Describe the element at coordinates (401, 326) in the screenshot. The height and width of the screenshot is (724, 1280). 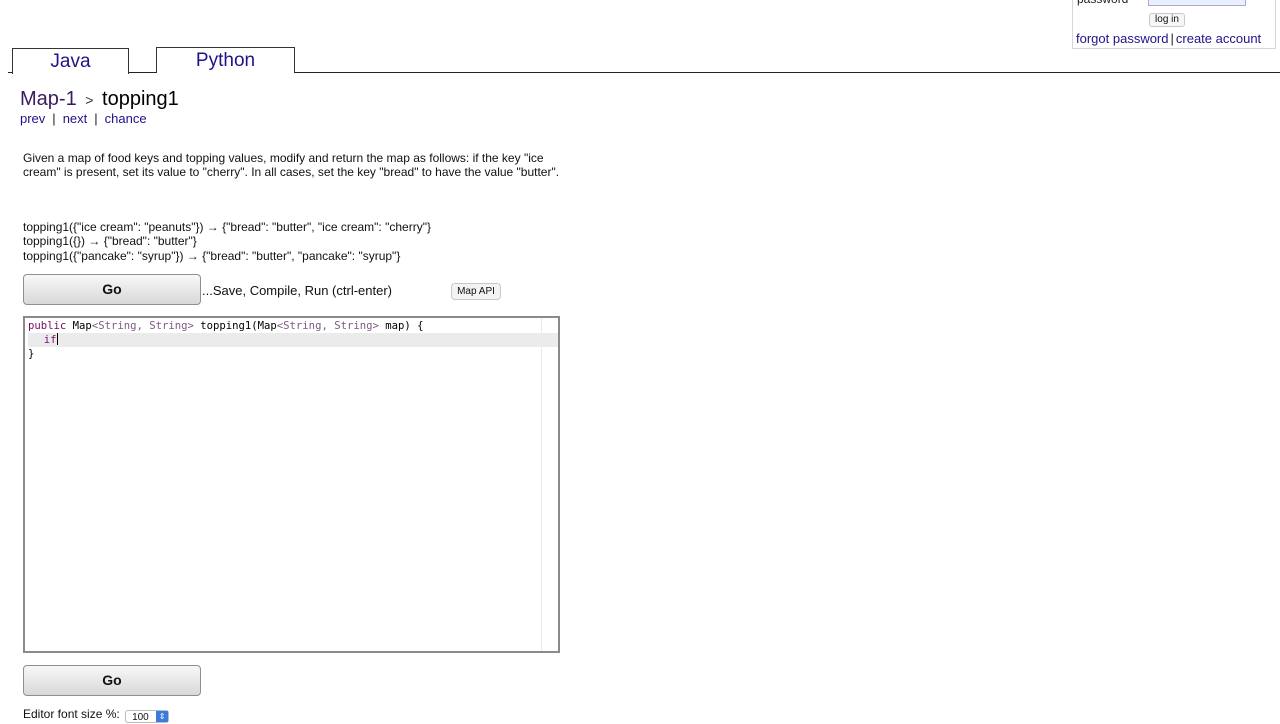
I see `code-text: map) {` at that location.